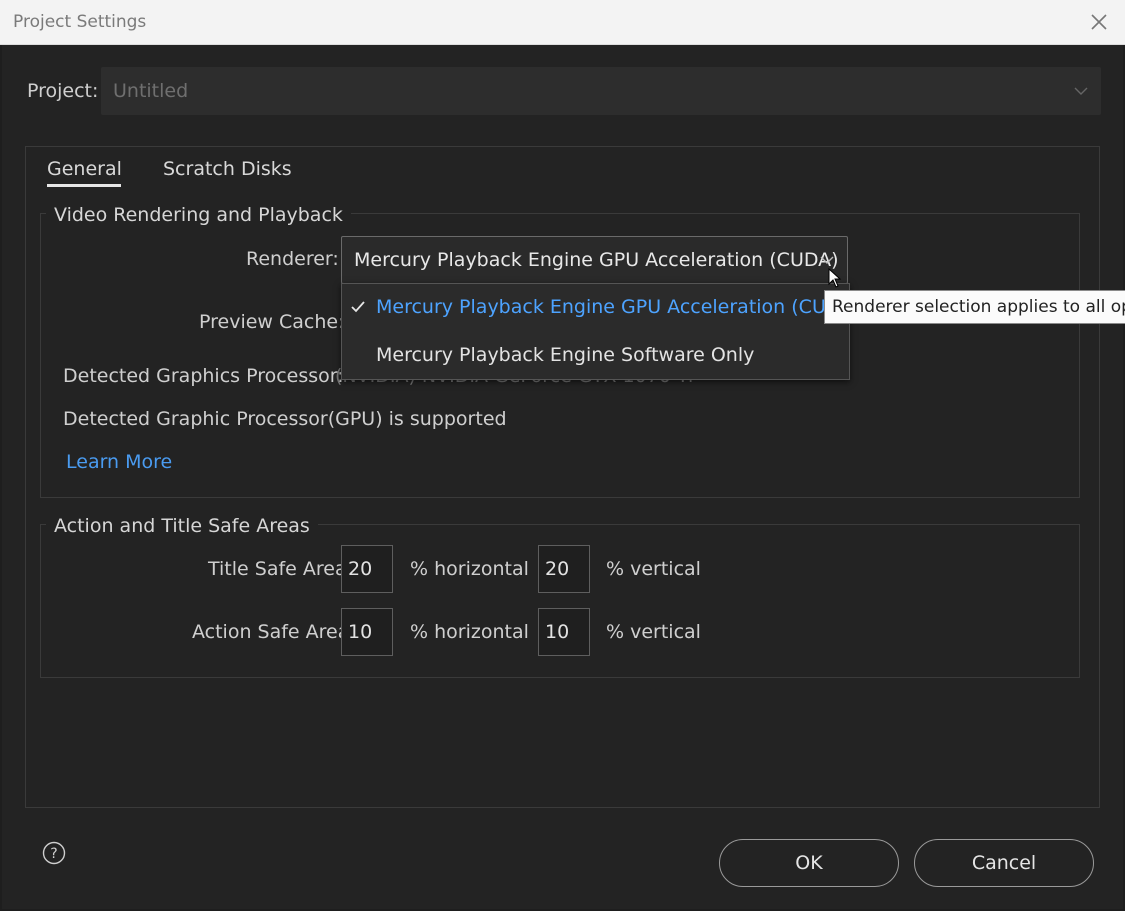  Describe the element at coordinates (835, 278) in the screenshot. I see `mouse-cursor-icon` at that location.